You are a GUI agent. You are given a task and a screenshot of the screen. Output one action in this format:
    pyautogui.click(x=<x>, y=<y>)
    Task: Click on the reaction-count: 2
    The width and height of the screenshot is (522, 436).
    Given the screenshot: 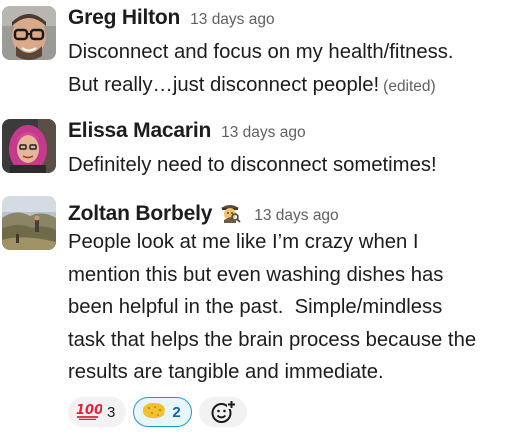 What is the action you would take?
    pyautogui.click(x=176, y=412)
    